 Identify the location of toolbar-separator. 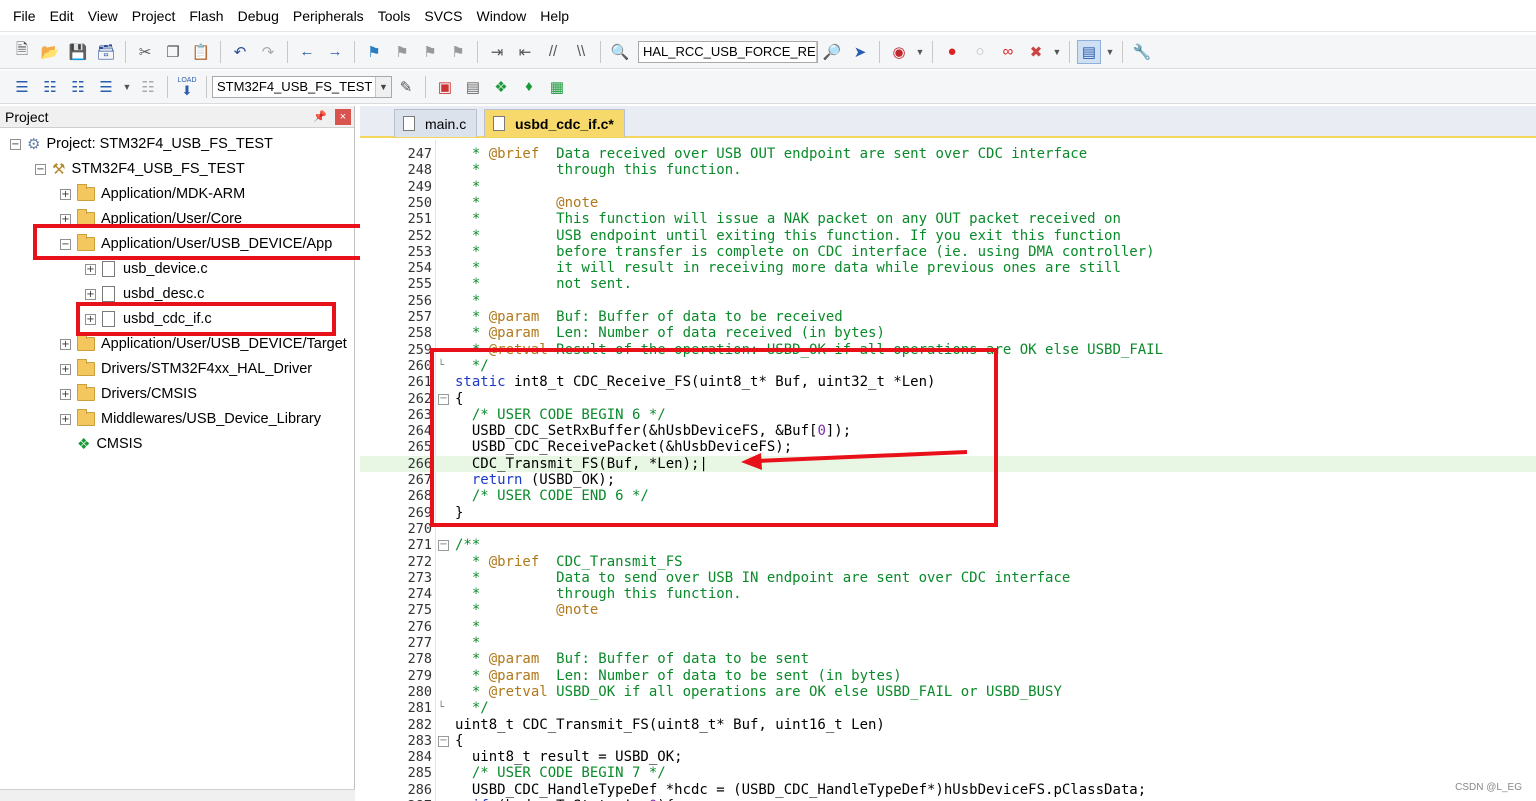
(220, 51).